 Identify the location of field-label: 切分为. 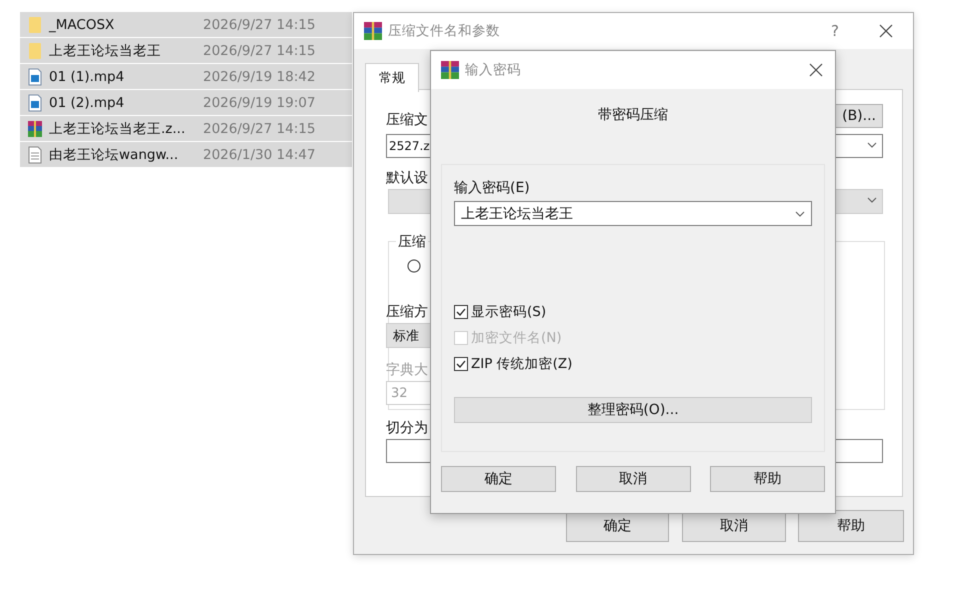
(407, 428).